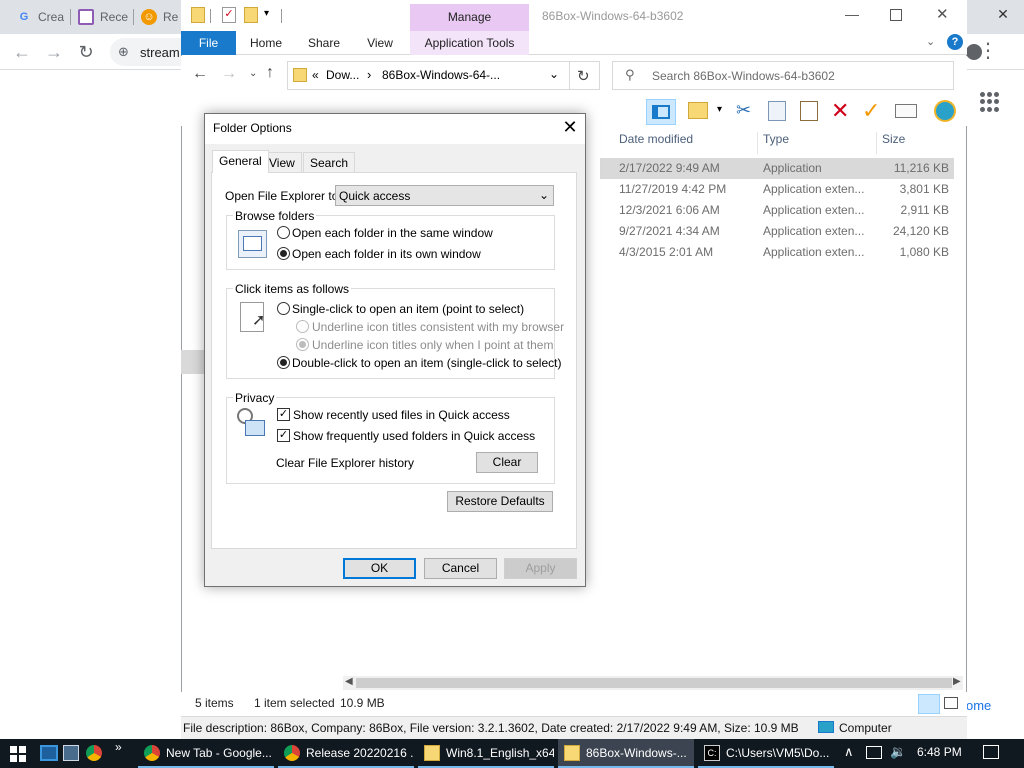  I want to click on pane-toggle, so click(661, 112).